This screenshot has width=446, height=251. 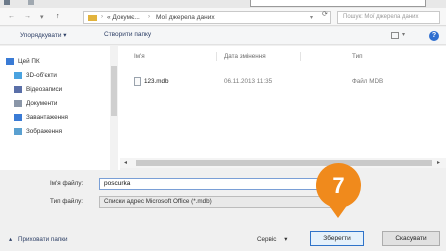 What do you see at coordinates (67, 183) in the screenshot?
I see `filename-label: Ім'я файлу:` at bounding box center [67, 183].